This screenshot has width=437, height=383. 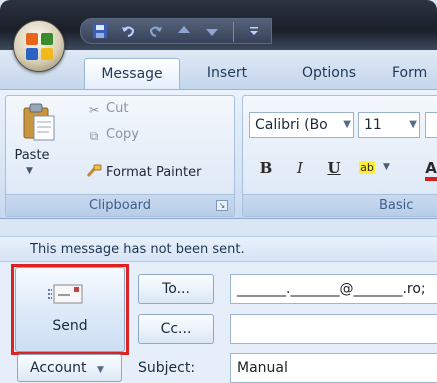 I want to click on office-logo-icon, so click(x=40, y=47).